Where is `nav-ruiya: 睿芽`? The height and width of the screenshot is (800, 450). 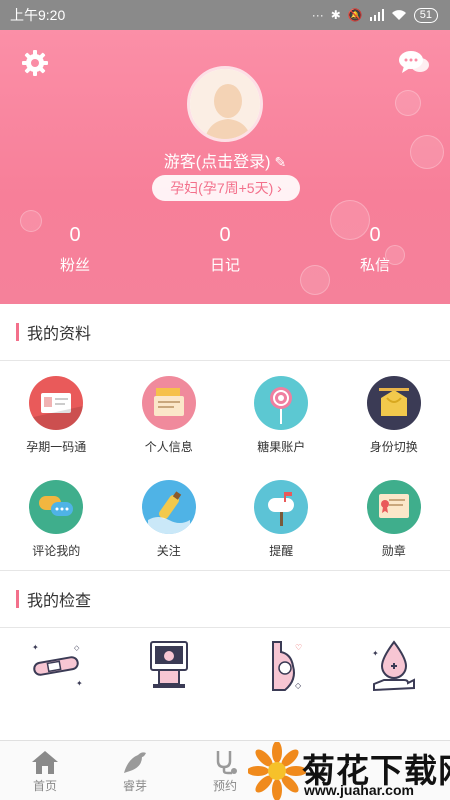 nav-ruiya: 睿芽 is located at coordinates (135, 770).